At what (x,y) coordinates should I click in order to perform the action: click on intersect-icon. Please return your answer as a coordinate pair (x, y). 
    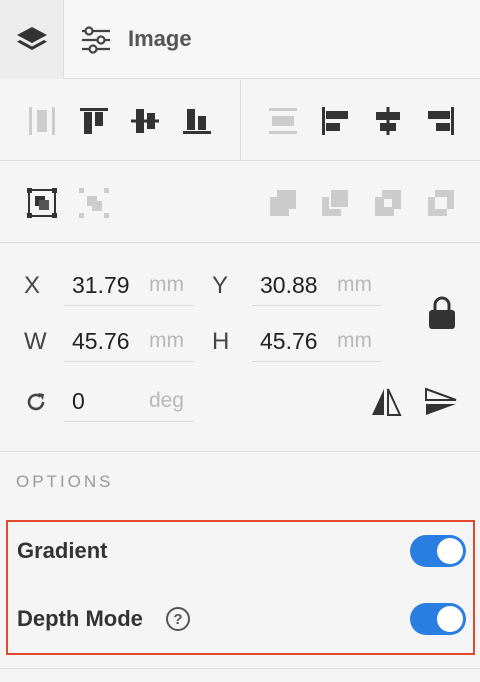
    Looking at the image, I should click on (388, 203).